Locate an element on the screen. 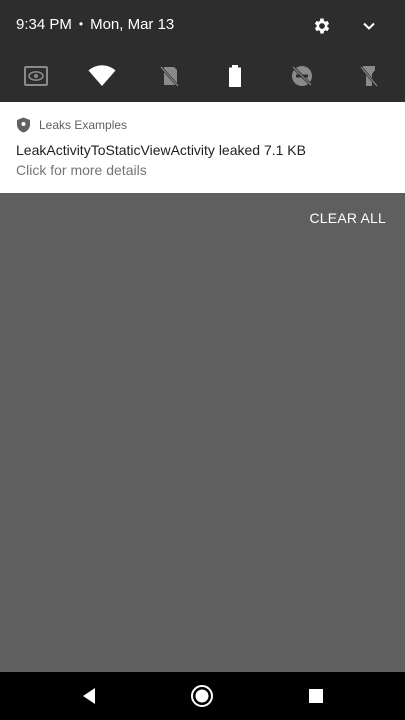  gear-icon is located at coordinates (322, 26).